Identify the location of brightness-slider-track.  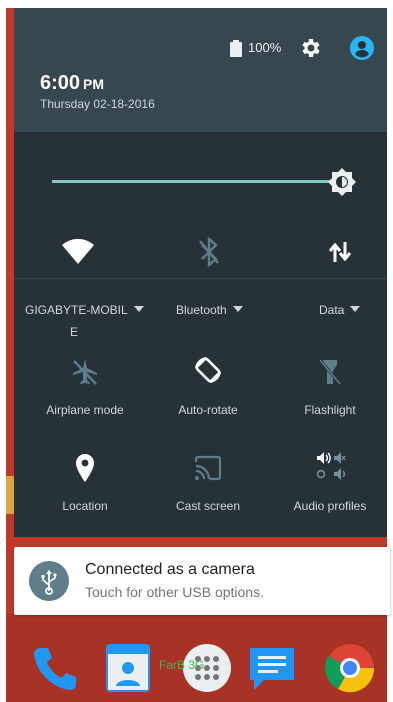
(197, 181).